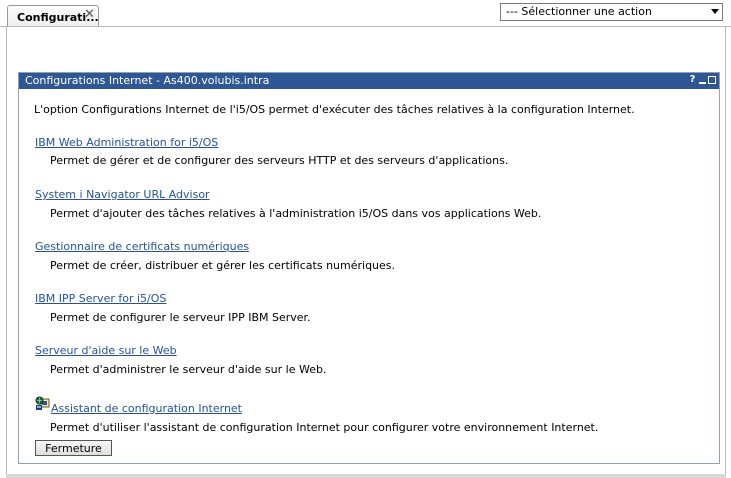  Describe the element at coordinates (89, 15) in the screenshot. I see `close-icon: ✕` at that location.